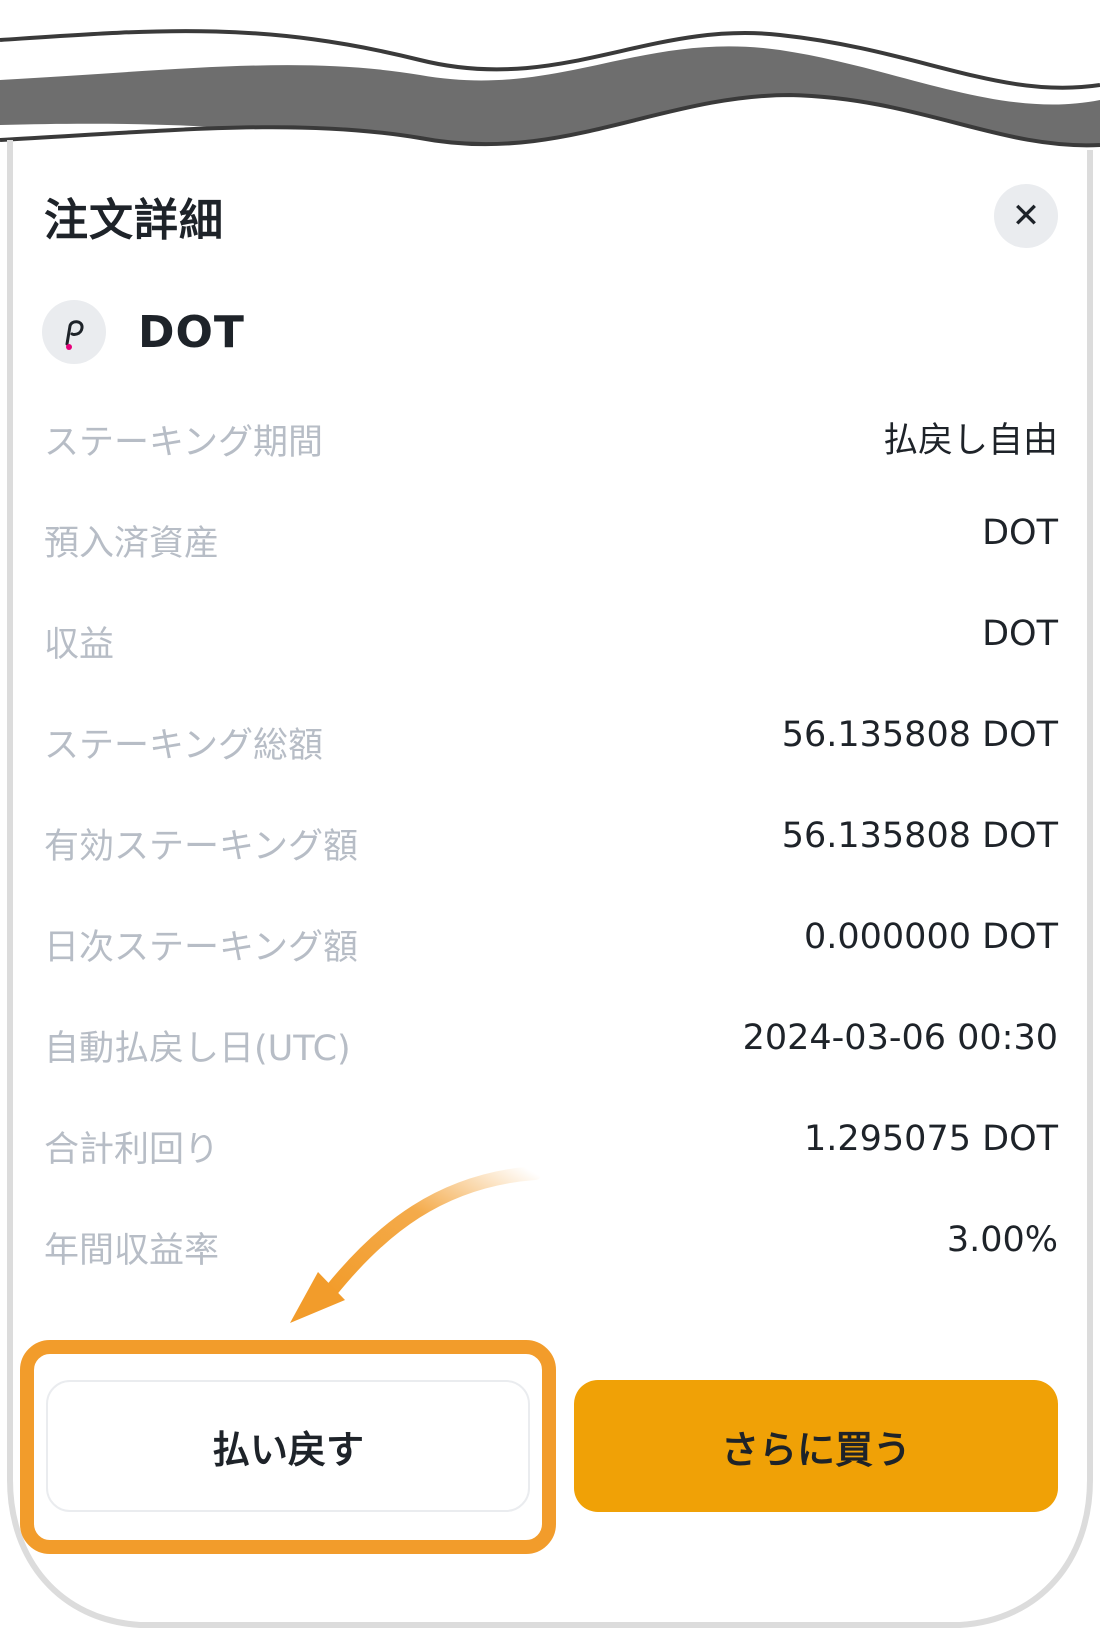 The width and height of the screenshot is (1100, 1640). Describe the element at coordinates (816, 1446) in the screenshot. I see `buy-more-button: さらに買う` at that location.